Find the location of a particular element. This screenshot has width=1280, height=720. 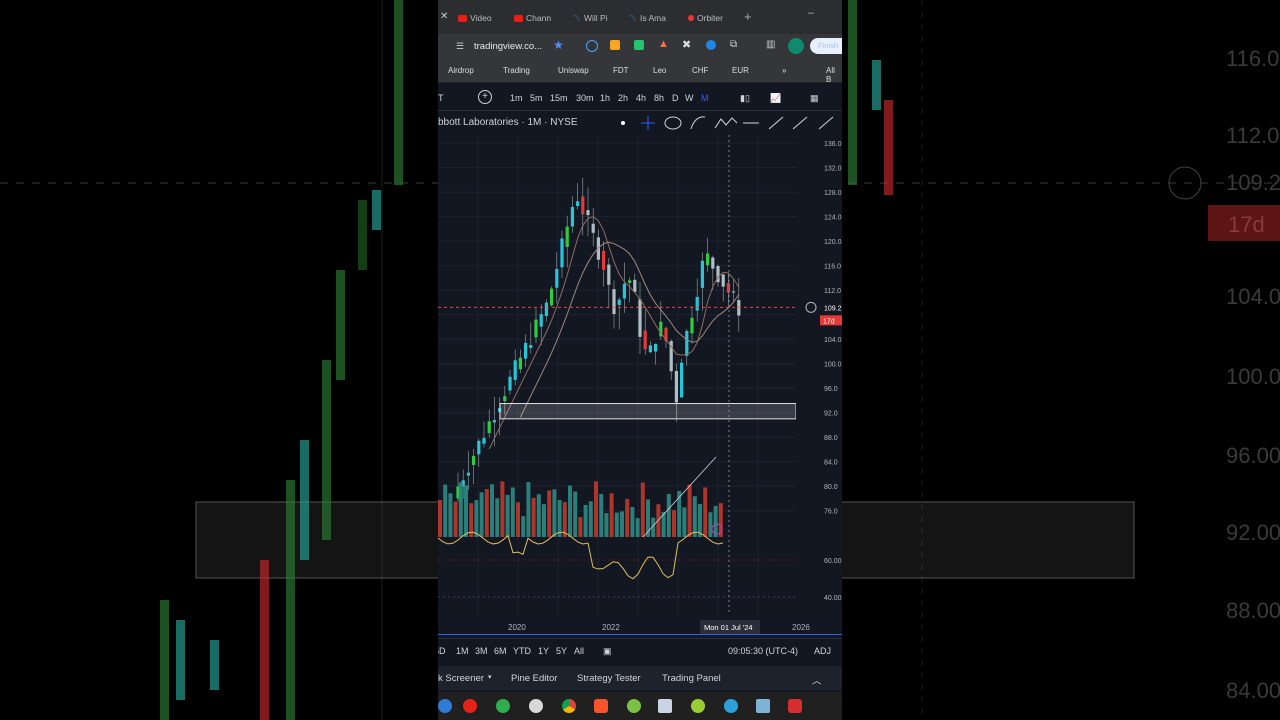

interval-2h: 2h is located at coordinates (623, 98).